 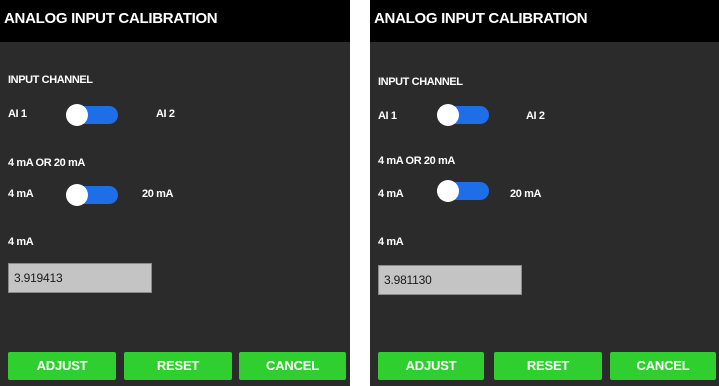 What do you see at coordinates (450, 280) in the screenshot?
I see `calibration-value-field: 3.981130` at bounding box center [450, 280].